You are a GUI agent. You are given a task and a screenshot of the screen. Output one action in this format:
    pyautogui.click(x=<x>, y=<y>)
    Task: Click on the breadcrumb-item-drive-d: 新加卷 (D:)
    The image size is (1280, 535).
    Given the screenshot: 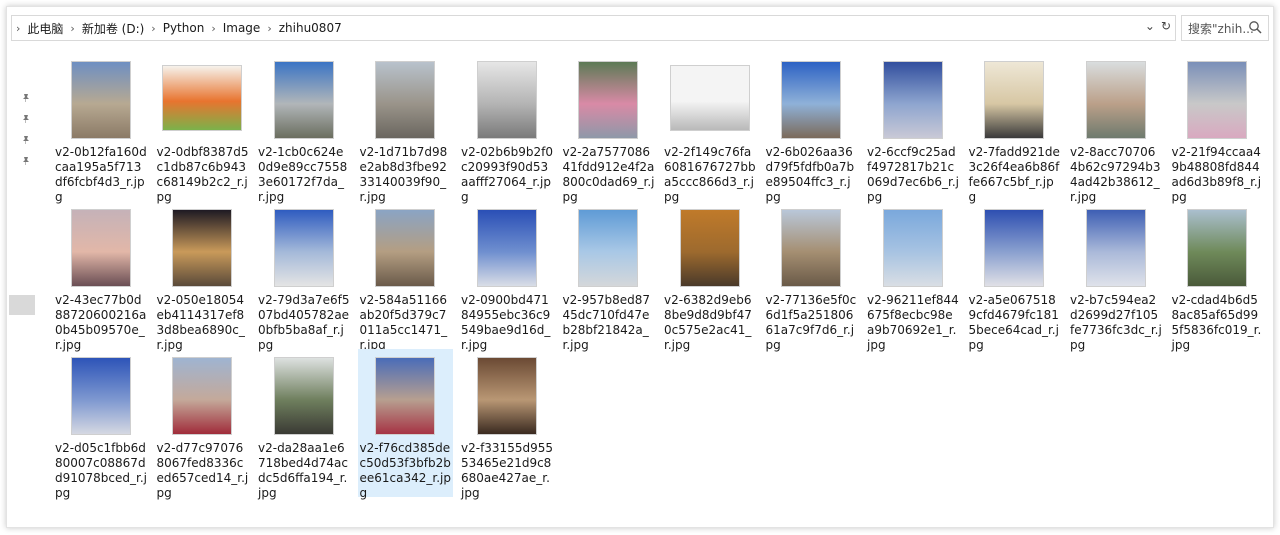 What is the action you would take?
    pyautogui.click(x=113, y=28)
    